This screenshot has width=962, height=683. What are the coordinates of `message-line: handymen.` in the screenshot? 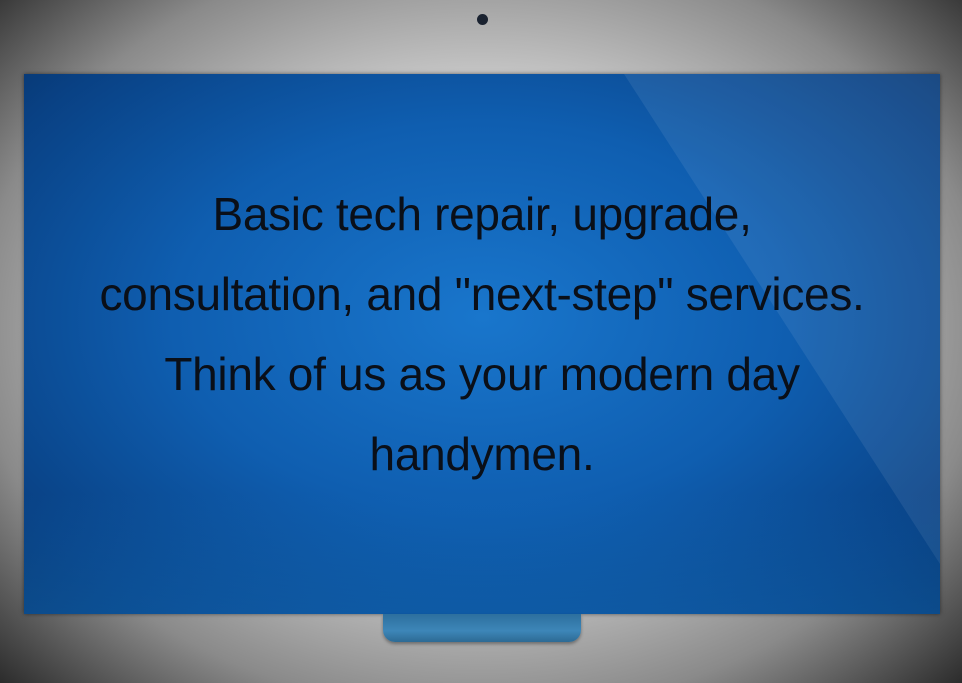 It's located at (482, 454).